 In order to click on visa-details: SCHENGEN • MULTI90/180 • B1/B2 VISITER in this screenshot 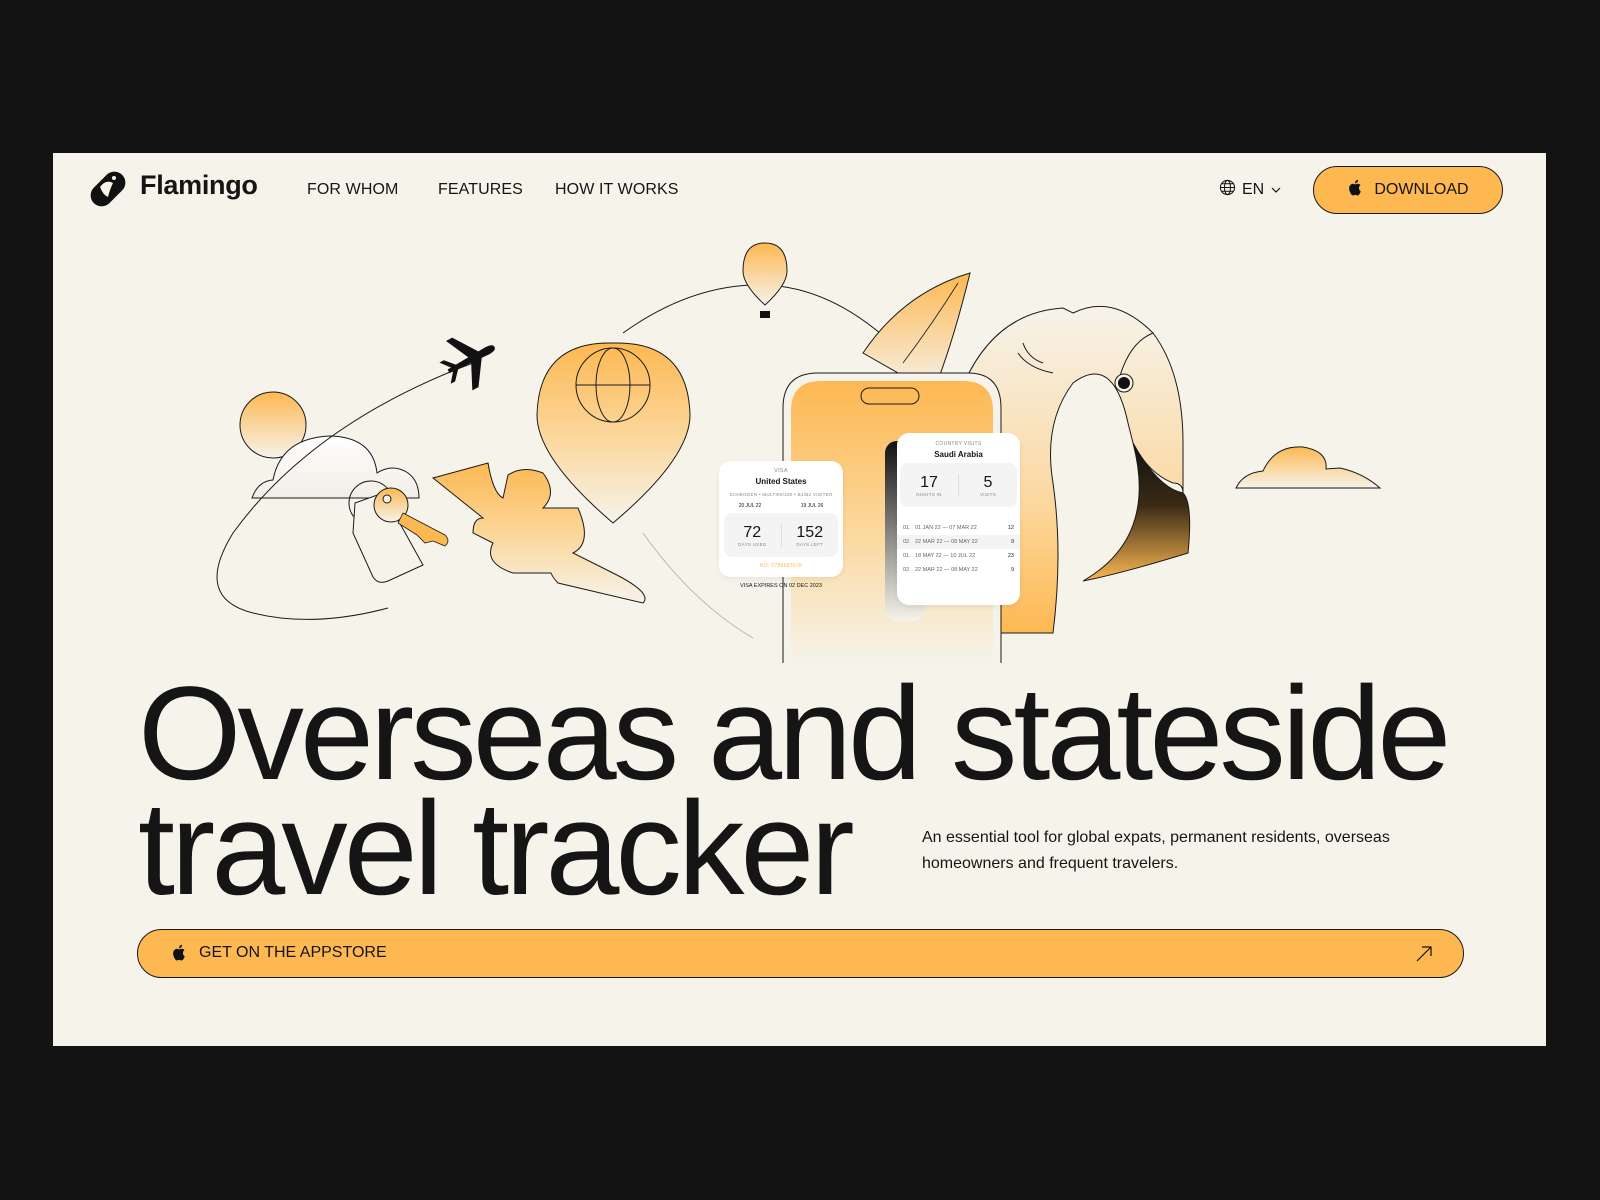, I will do `click(781, 494)`.